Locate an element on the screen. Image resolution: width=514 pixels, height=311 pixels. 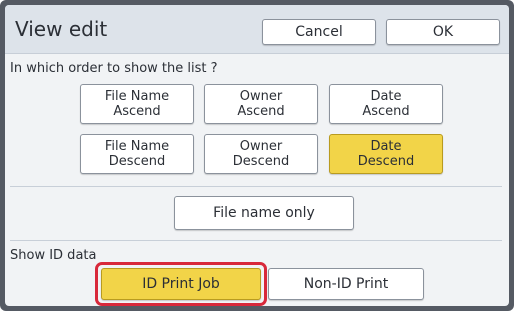
cancel-button: Cancel is located at coordinates (319, 32).